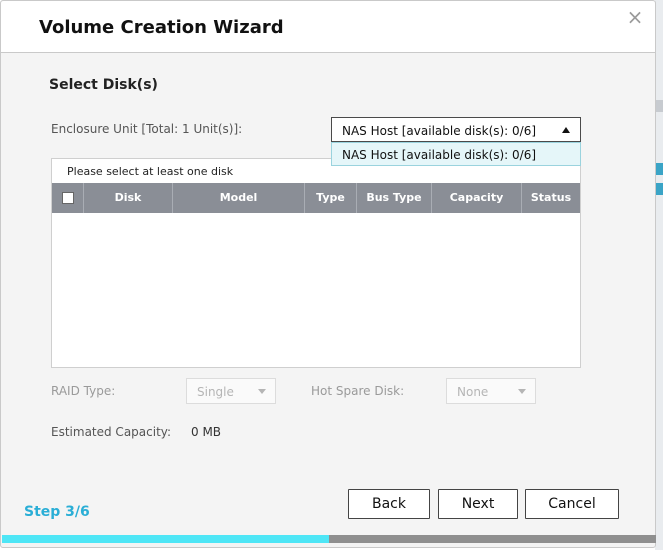  I want to click on column-header-capacity: Capacity, so click(477, 198).